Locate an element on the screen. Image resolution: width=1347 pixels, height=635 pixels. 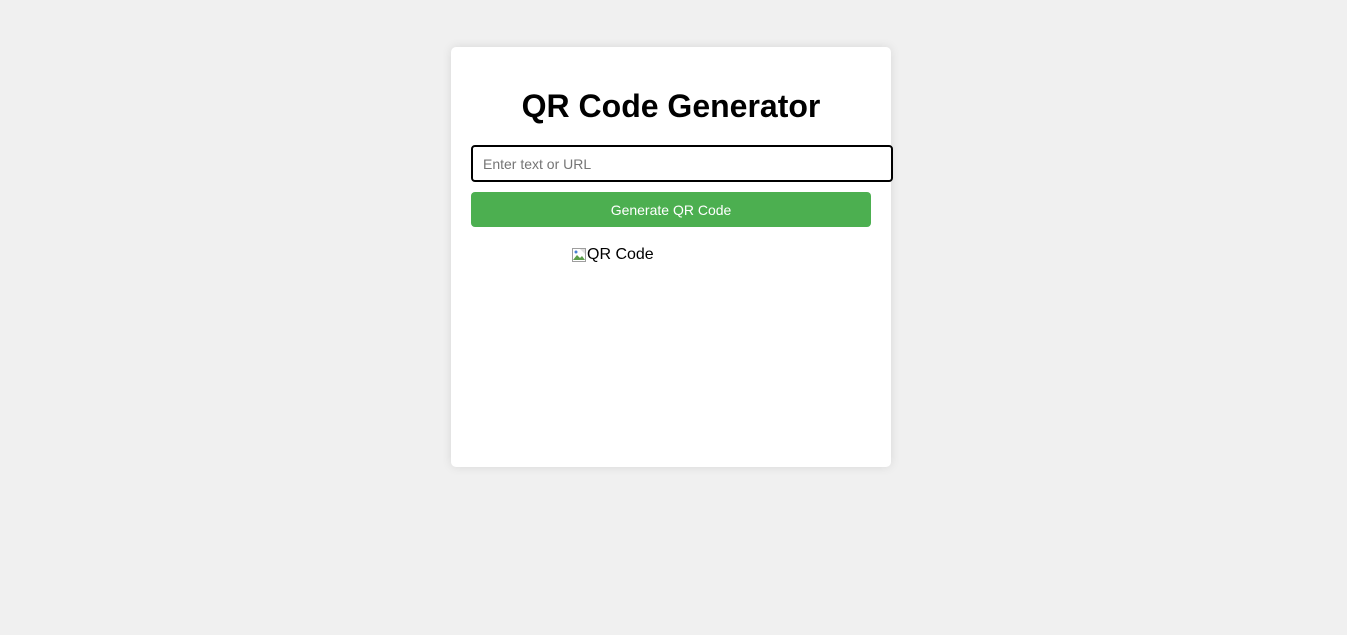
broken-image-icon is located at coordinates (579, 255).